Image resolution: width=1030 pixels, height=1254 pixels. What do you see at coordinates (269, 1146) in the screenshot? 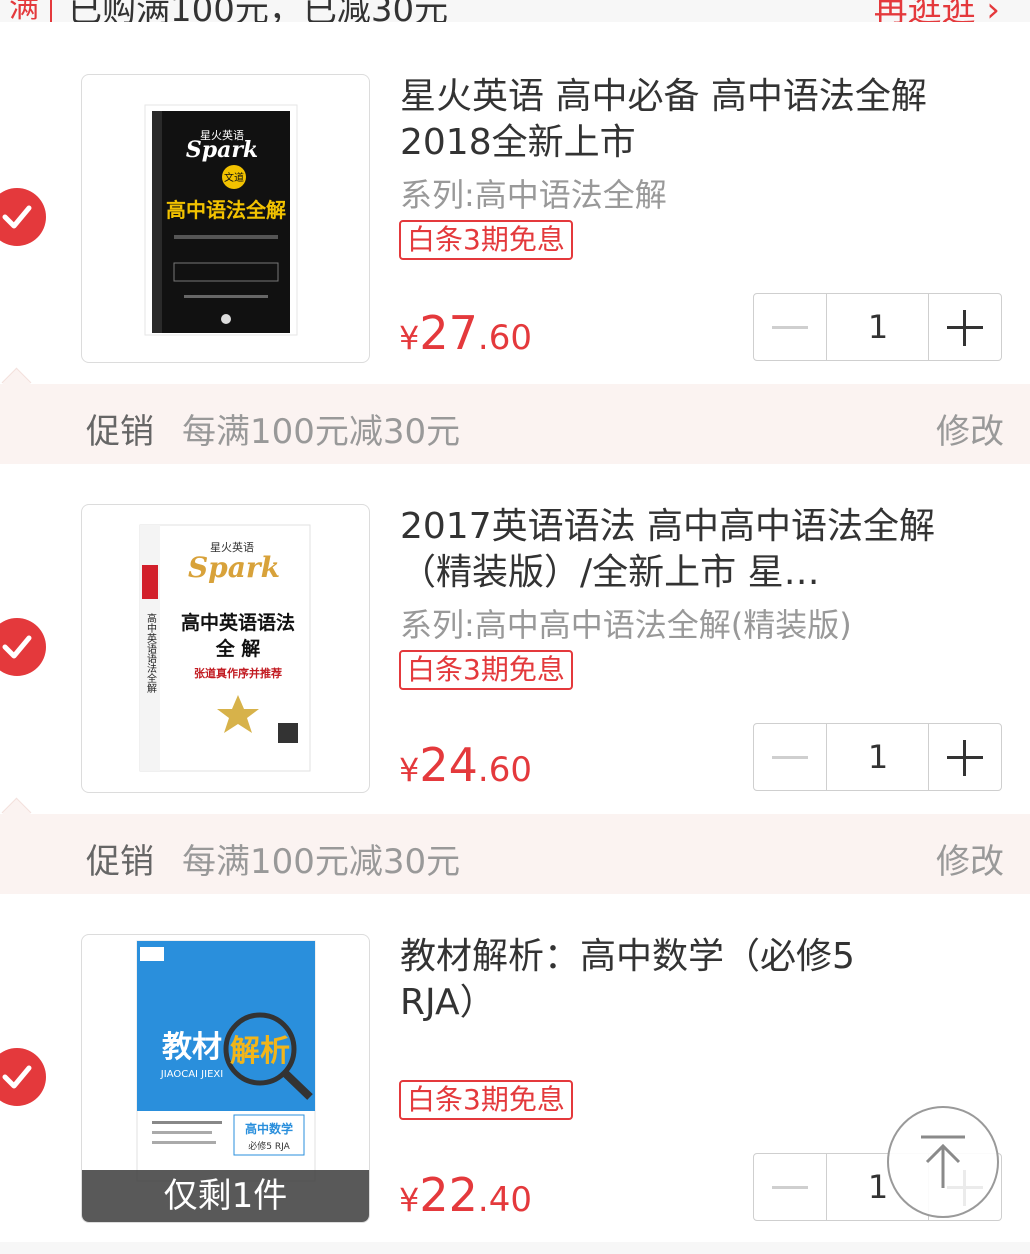
I see `cover-edition: 必修5 RJA` at bounding box center [269, 1146].